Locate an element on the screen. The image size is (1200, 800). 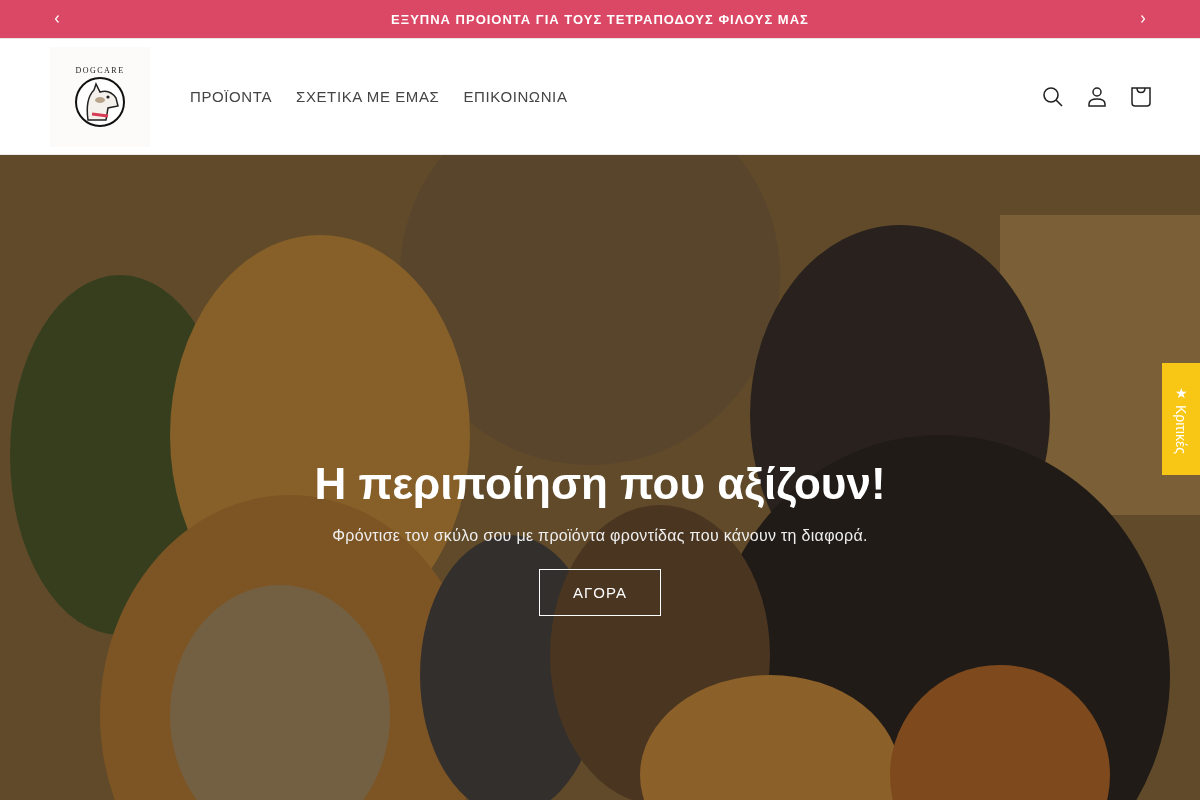
logo: DOGCARE is located at coordinates (100, 96).